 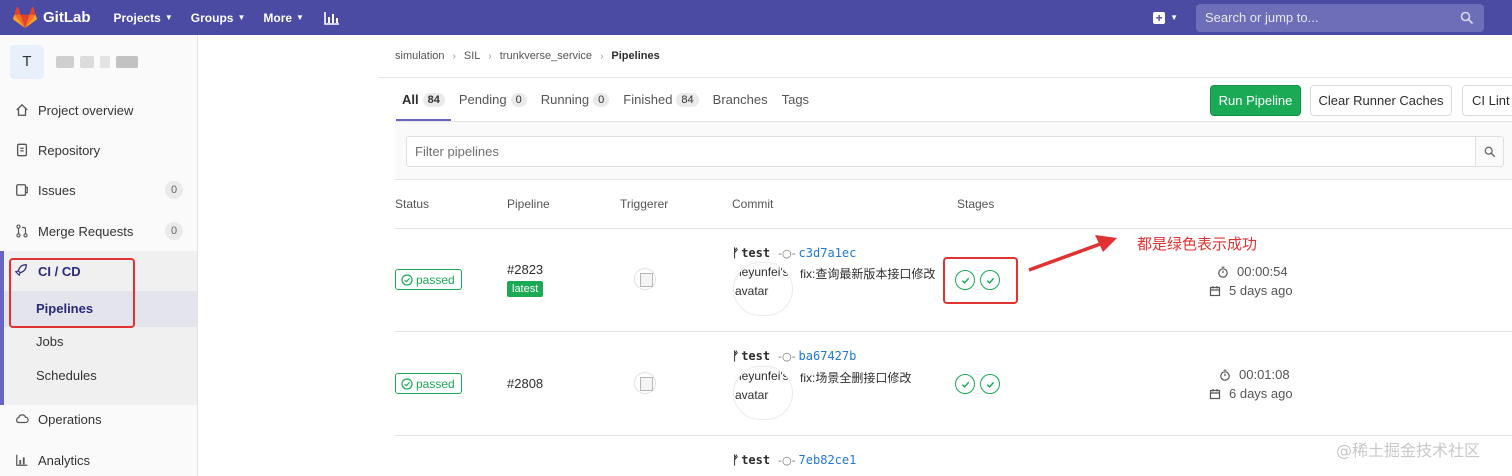 I want to click on check-circle-icon, so click(x=407, y=279).